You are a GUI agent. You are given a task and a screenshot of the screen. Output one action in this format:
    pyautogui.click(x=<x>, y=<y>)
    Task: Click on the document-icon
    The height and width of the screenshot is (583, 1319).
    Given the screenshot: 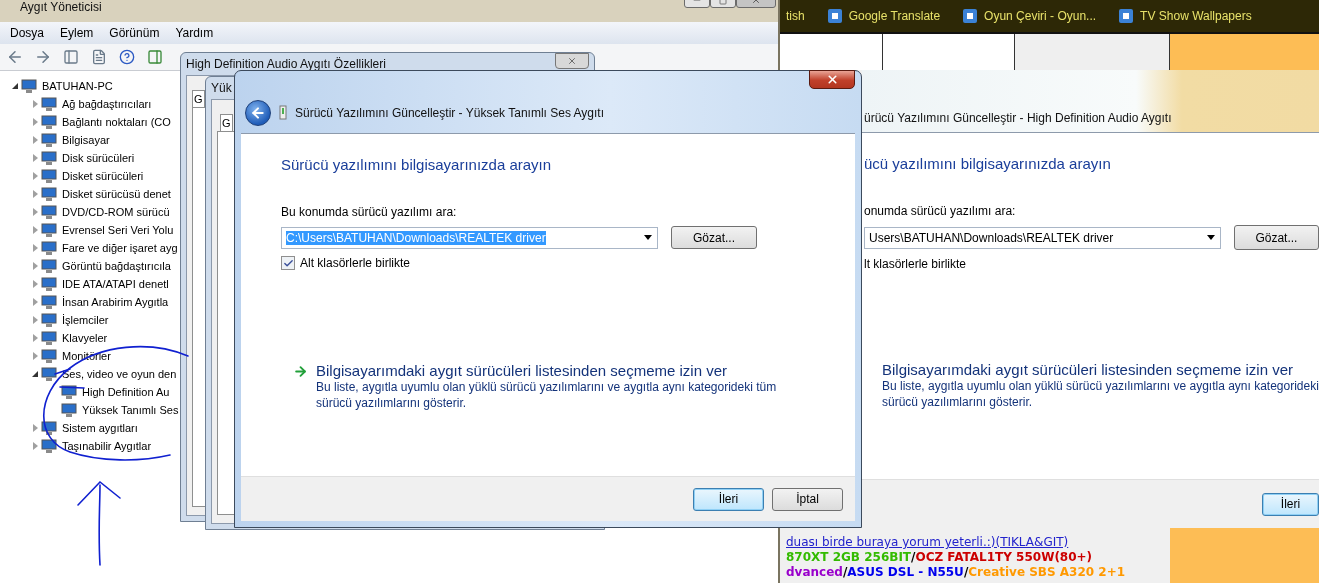 What is the action you would take?
    pyautogui.click(x=99, y=57)
    